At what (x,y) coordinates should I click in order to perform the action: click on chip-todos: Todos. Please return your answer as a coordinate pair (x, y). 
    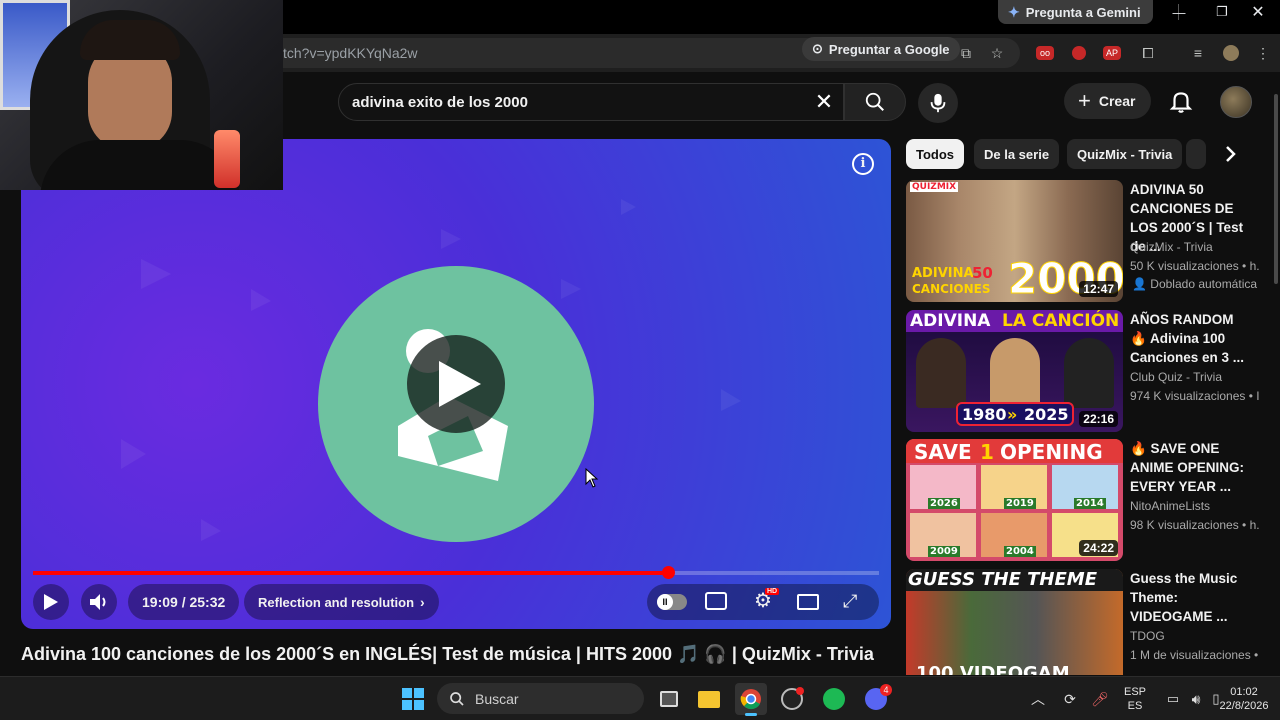
    Looking at the image, I should click on (935, 154).